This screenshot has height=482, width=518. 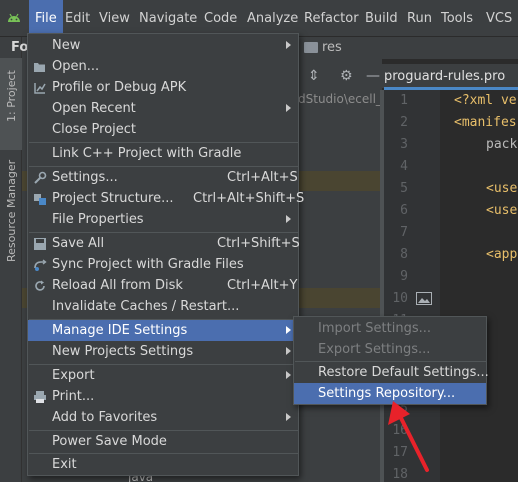 I want to click on menu-vcs: VCS, so click(x=499, y=18).